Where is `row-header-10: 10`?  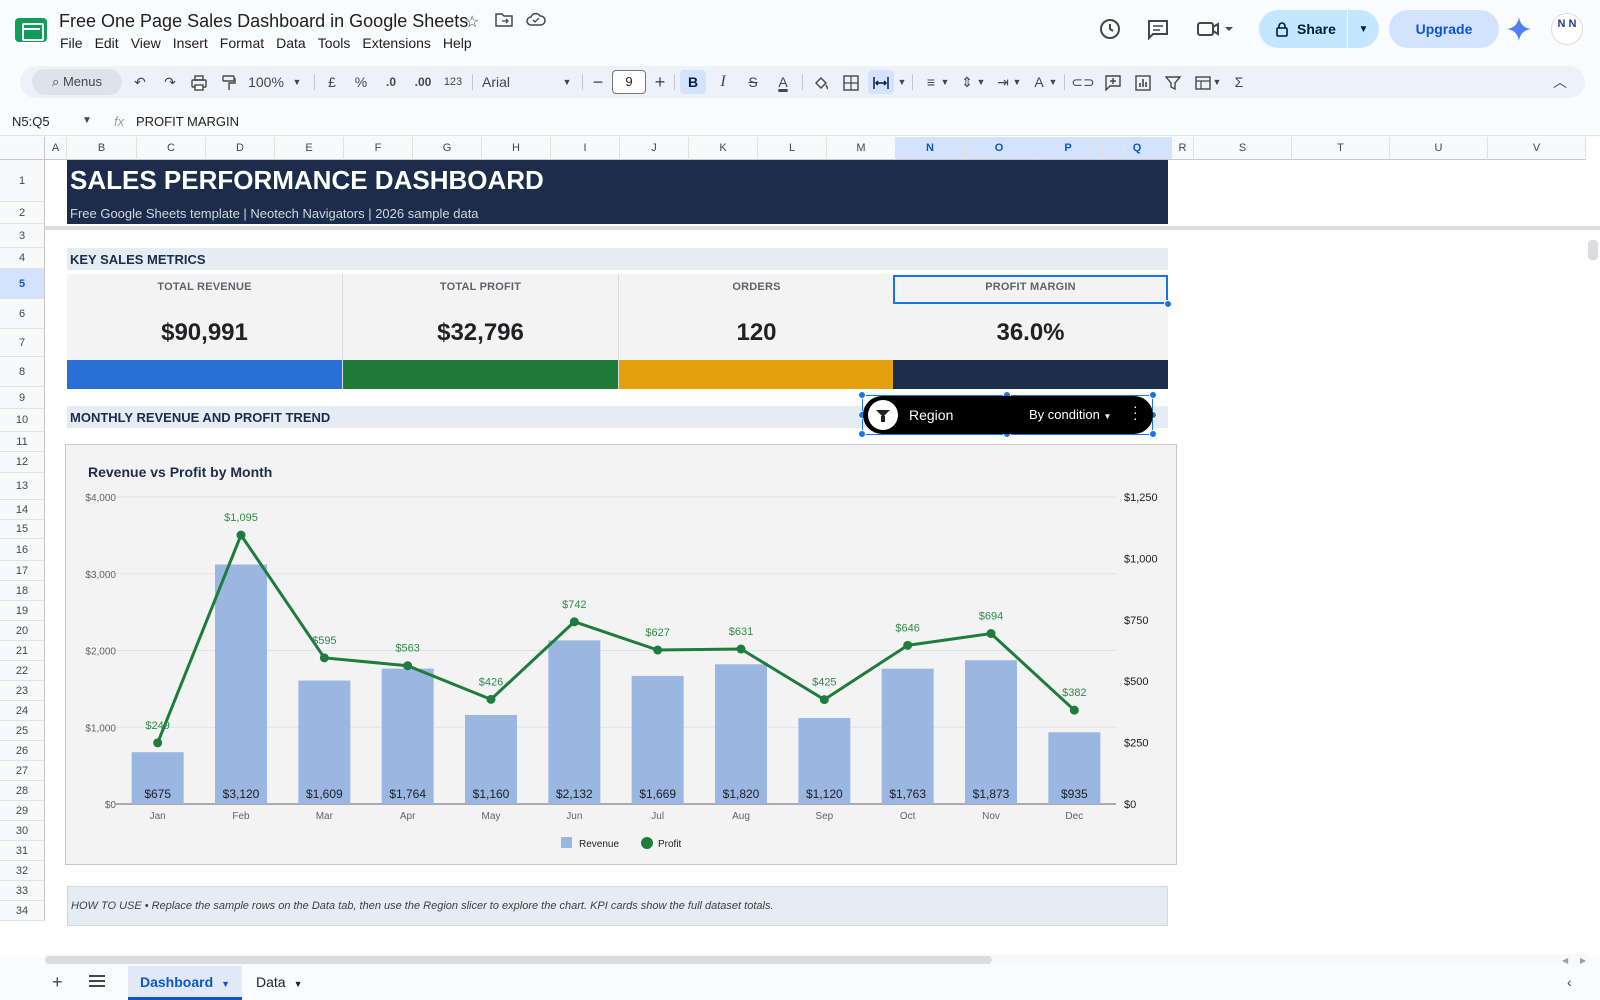
row-header-10: 10 is located at coordinates (22, 420).